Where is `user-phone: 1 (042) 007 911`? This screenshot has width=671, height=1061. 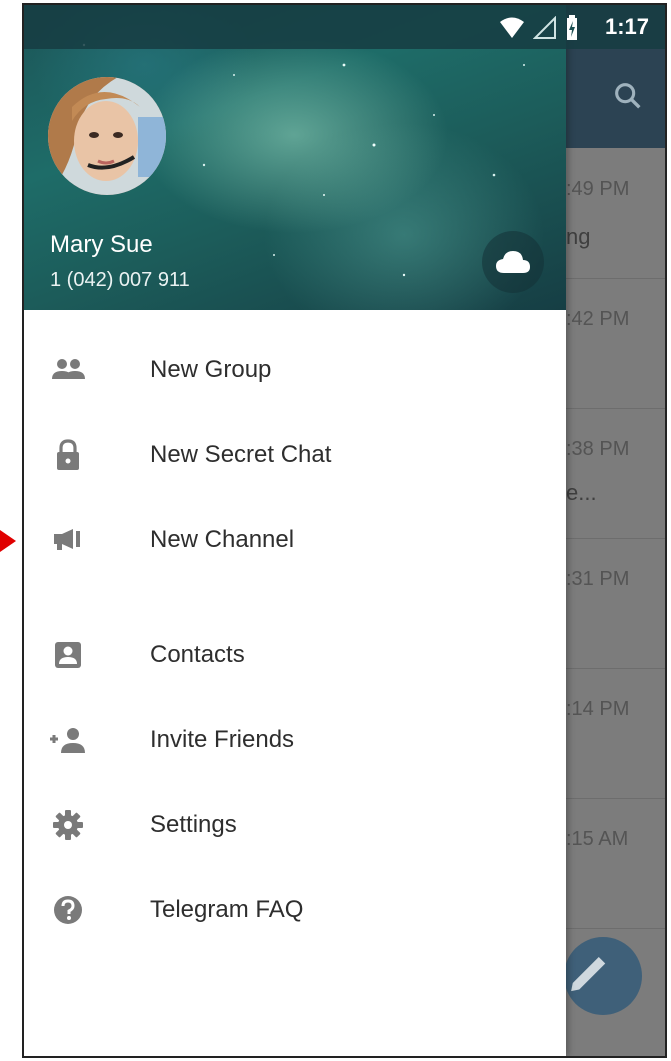 user-phone: 1 (042) 007 911 is located at coordinates (120, 280).